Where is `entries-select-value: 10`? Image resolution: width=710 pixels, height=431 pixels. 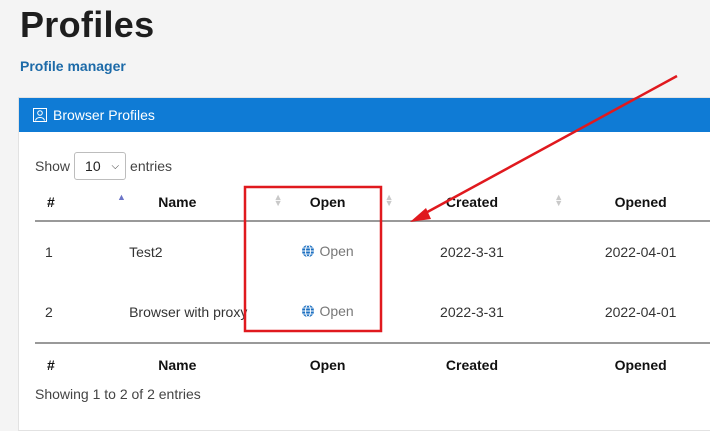 entries-select-value: 10 is located at coordinates (93, 166).